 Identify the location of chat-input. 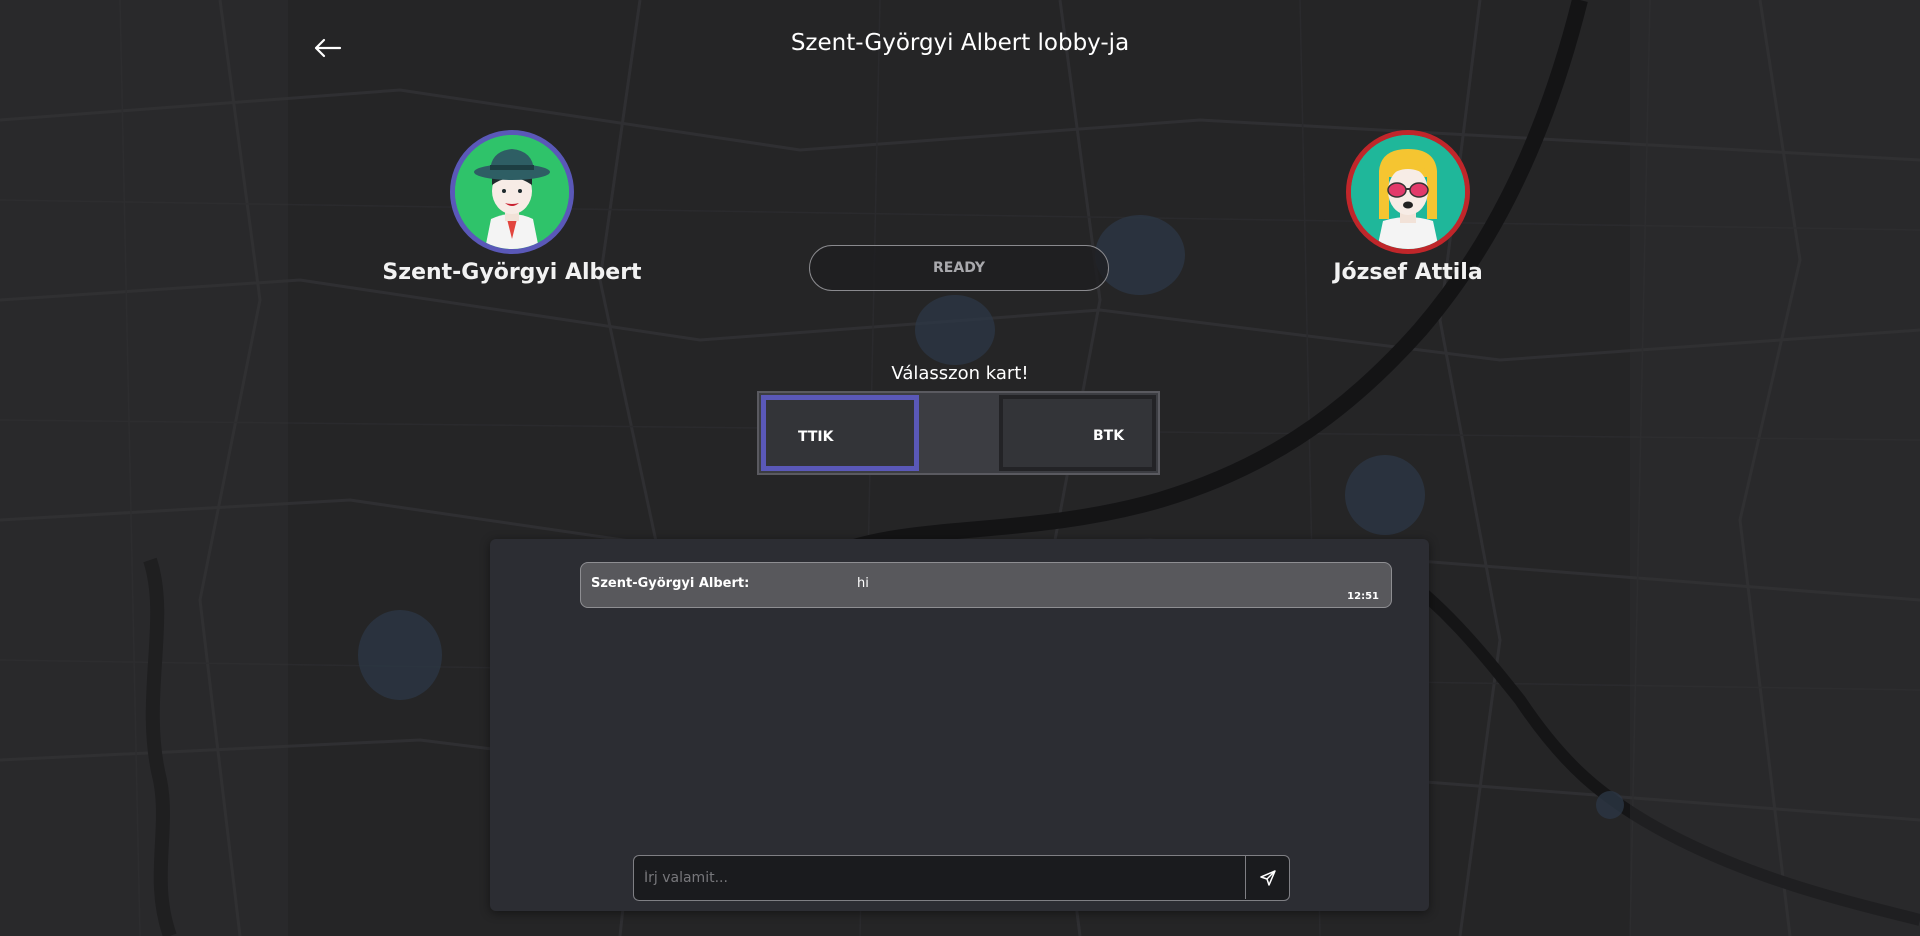
(938, 877).